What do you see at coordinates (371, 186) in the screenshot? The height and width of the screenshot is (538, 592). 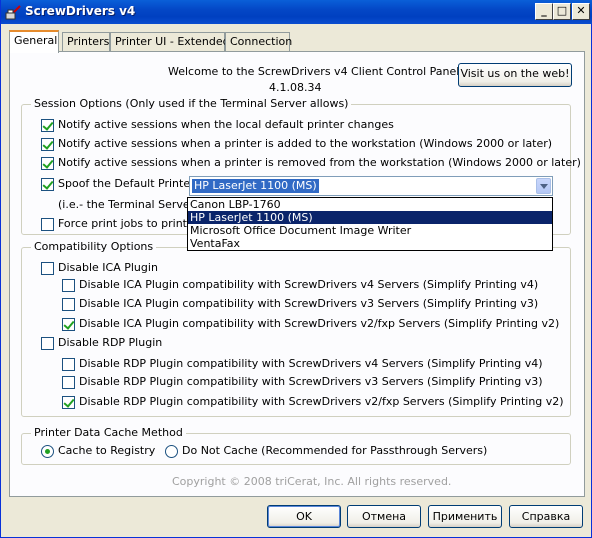 I see `spoof-printer-select: HP LaserJet 1100 (MS)` at bounding box center [371, 186].